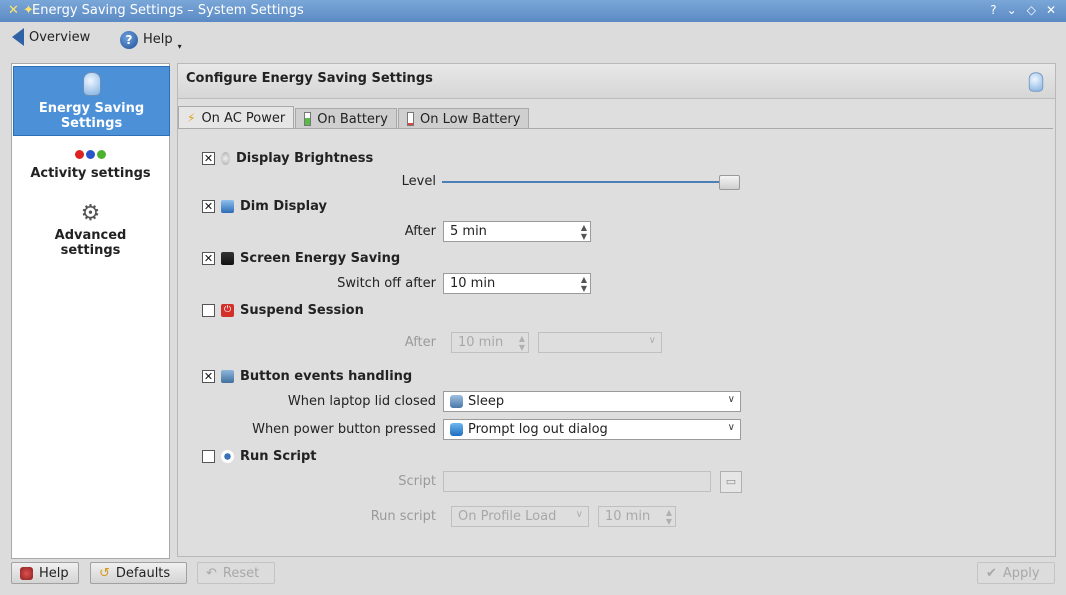 The width and height of the screenshot is (1066, 595). What do you see at coordinates (417, 481) in the screenshot?
I see `script-label: Script` at bounding box center [417, 481].